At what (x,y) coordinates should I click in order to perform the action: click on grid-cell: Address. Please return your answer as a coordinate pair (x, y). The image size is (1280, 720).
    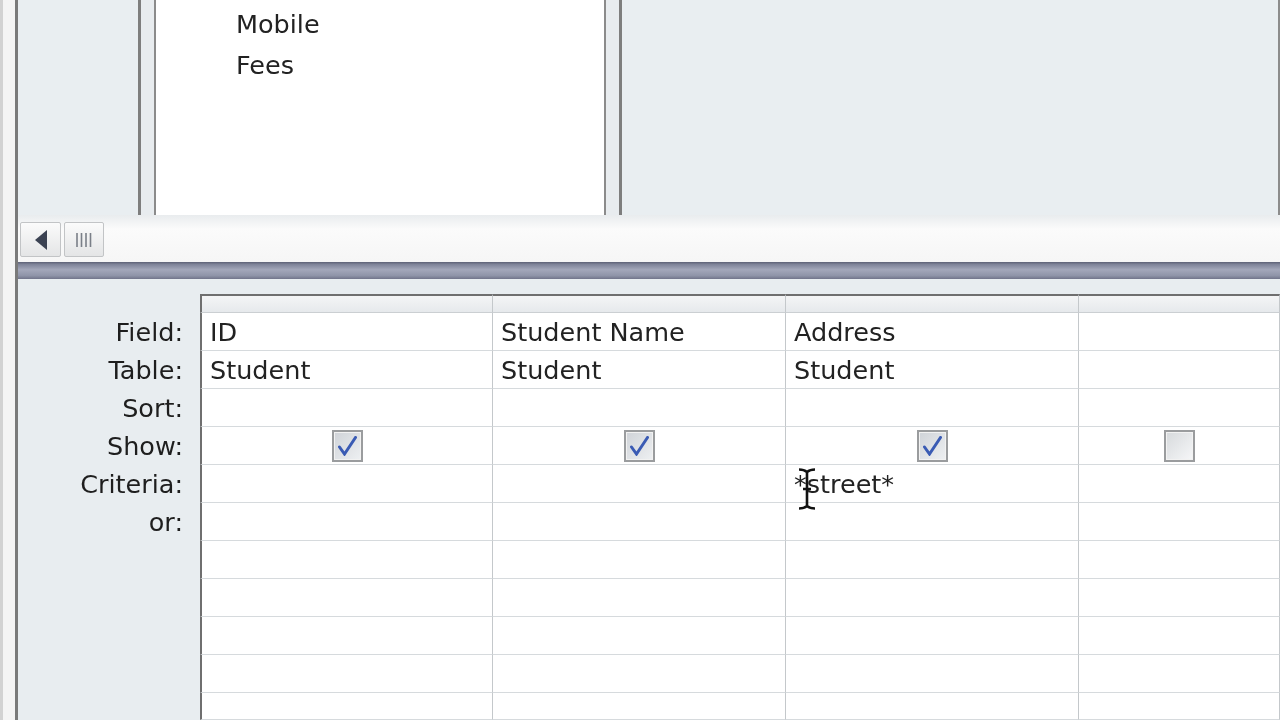
    Looking at the image, I should click on (932, 332).